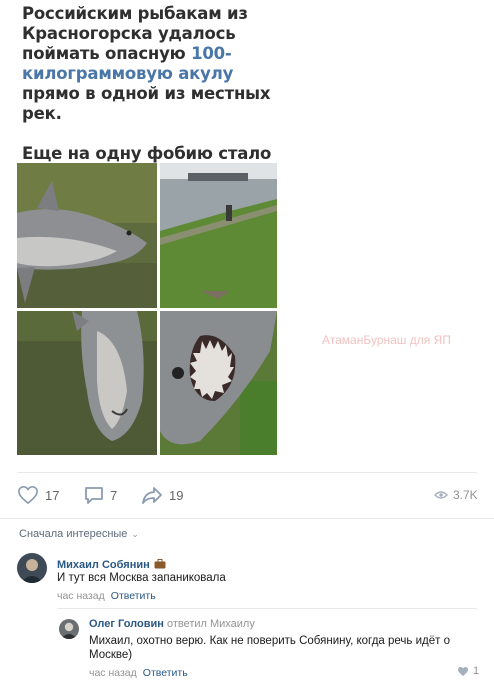  I want to click on share-button: 19, so click(162, 495).